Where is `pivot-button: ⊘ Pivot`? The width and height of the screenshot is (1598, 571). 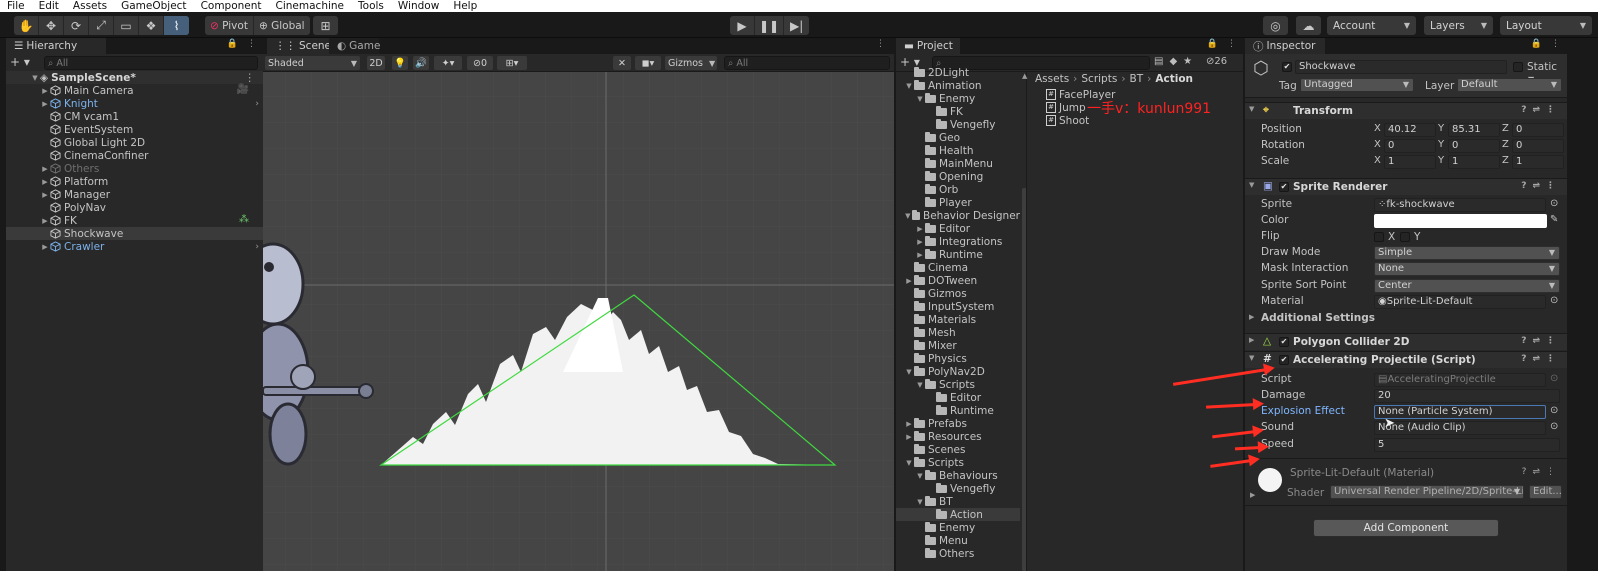
pivot-button: ⊘ Pivot is located at coordinates (229, 25).